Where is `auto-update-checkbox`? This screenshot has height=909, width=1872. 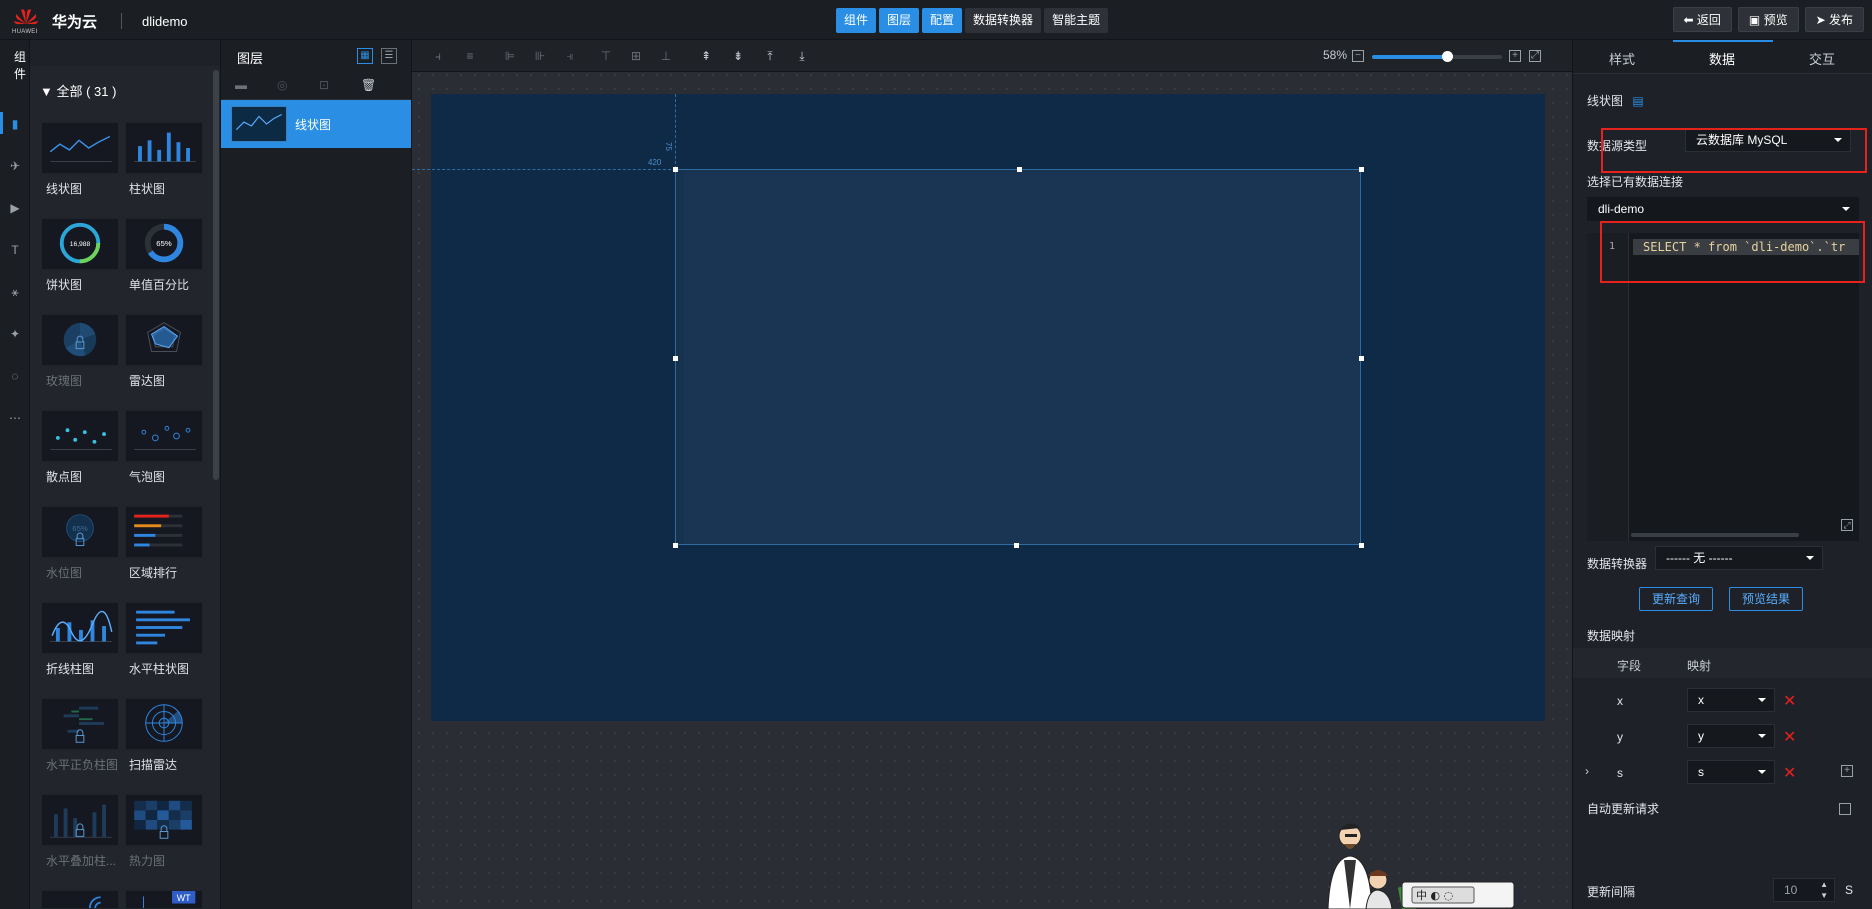
auto-update-checkbox is located at coordinates (1845, 809).